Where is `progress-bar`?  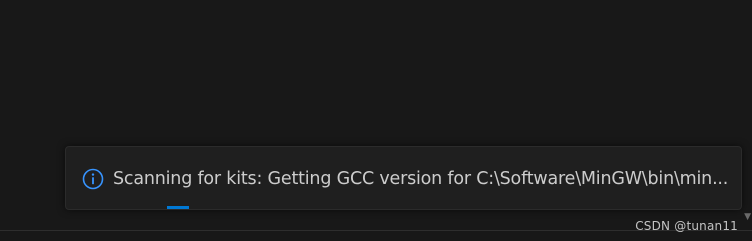
progress-bar is located at coordinates (403, 207).